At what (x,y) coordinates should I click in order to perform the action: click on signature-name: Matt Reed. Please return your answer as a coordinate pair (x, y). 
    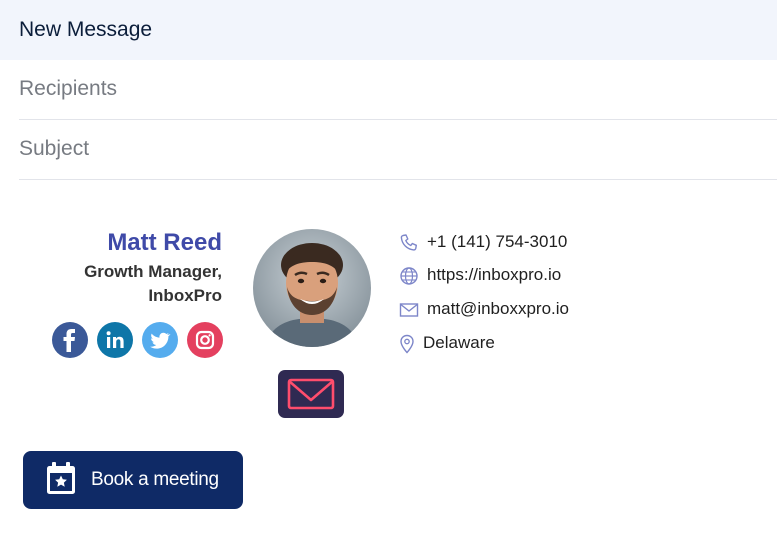
    Looking at the image, I should click on (164, 242).